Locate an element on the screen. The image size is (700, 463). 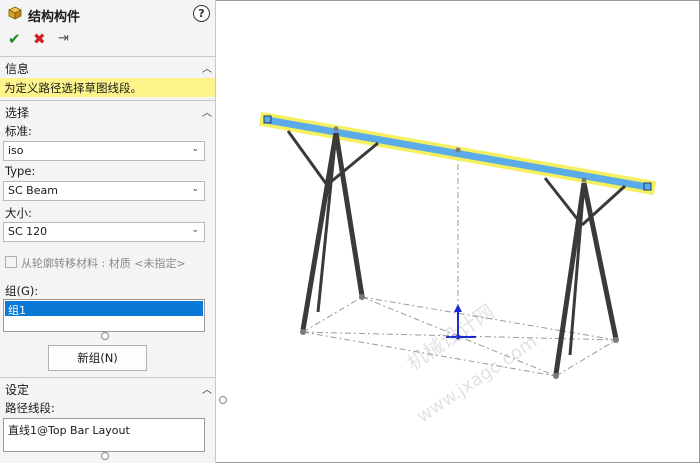
info-message: 为定义路径选择草图线段。 is located at coordinates (107, 87).